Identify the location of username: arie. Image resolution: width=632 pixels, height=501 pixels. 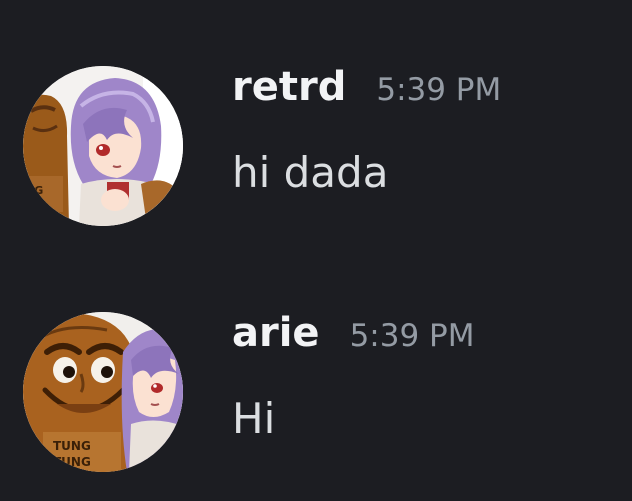
(276, 333).